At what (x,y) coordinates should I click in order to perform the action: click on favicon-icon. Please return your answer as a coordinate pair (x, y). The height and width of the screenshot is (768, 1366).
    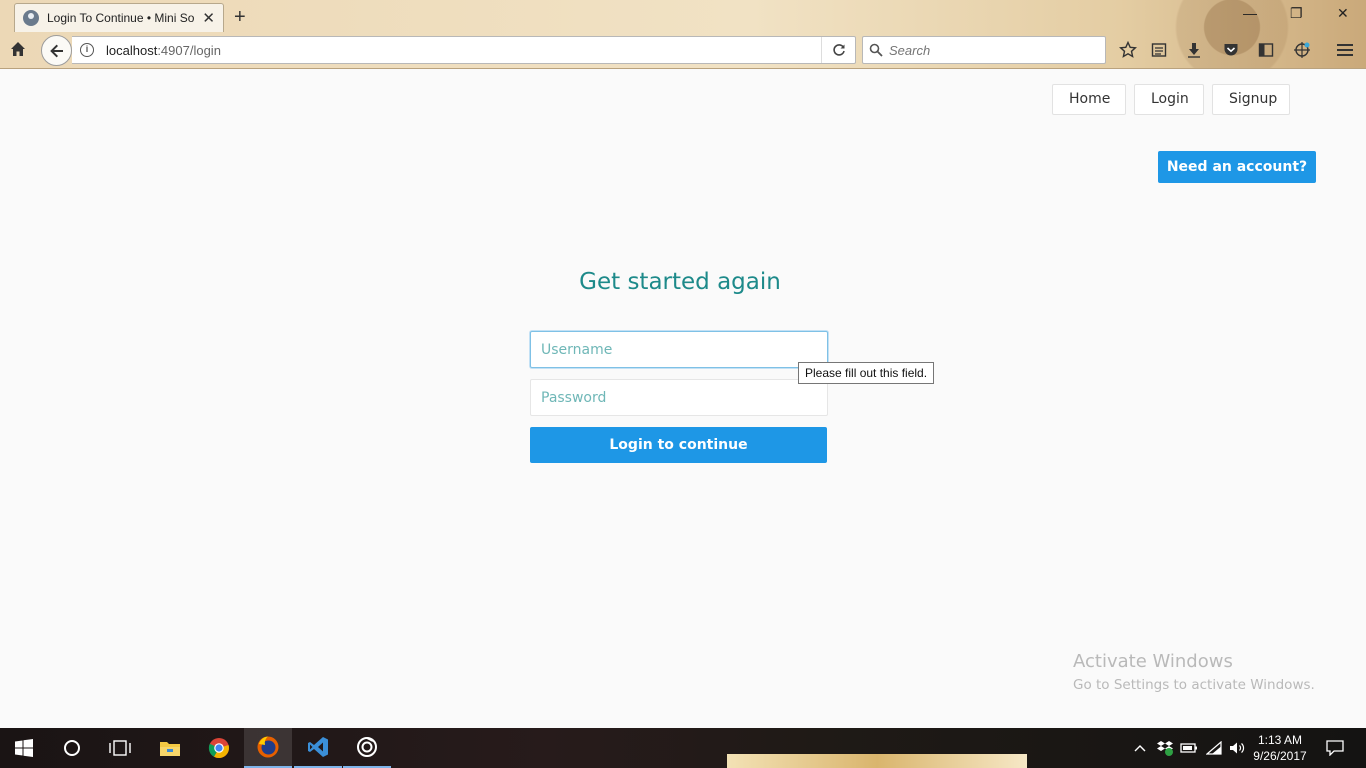
    Looking at the image, I should click on (31, 18).